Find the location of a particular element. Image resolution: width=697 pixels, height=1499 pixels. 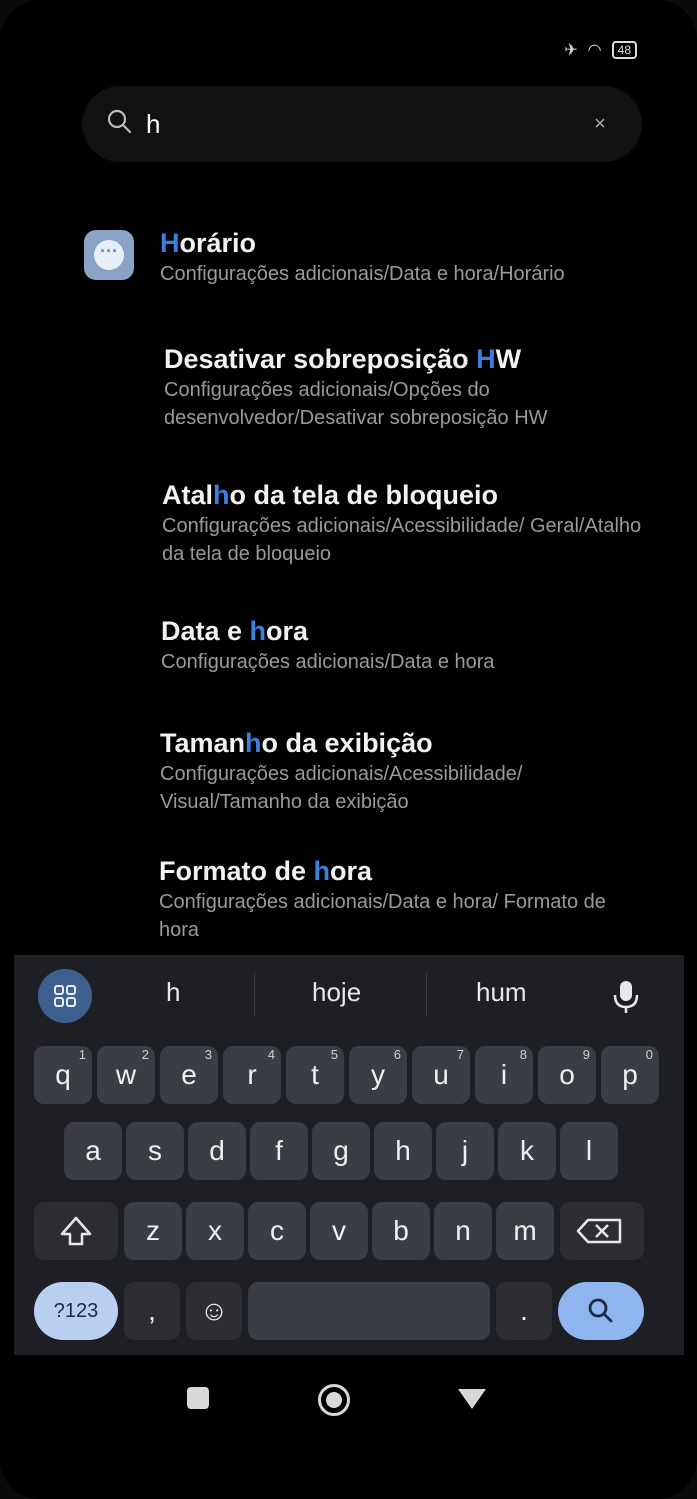

search-field: × is located at coordinates (362, 124).